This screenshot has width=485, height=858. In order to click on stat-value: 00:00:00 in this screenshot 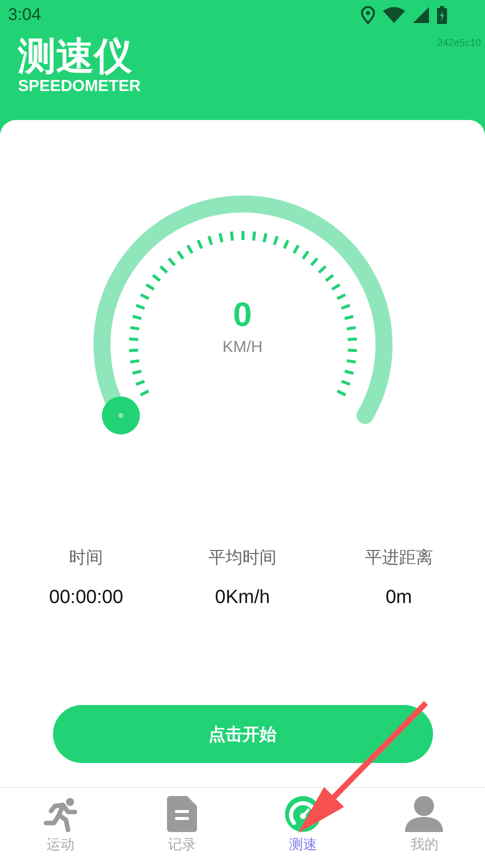, I will do `click(86, 598)`.